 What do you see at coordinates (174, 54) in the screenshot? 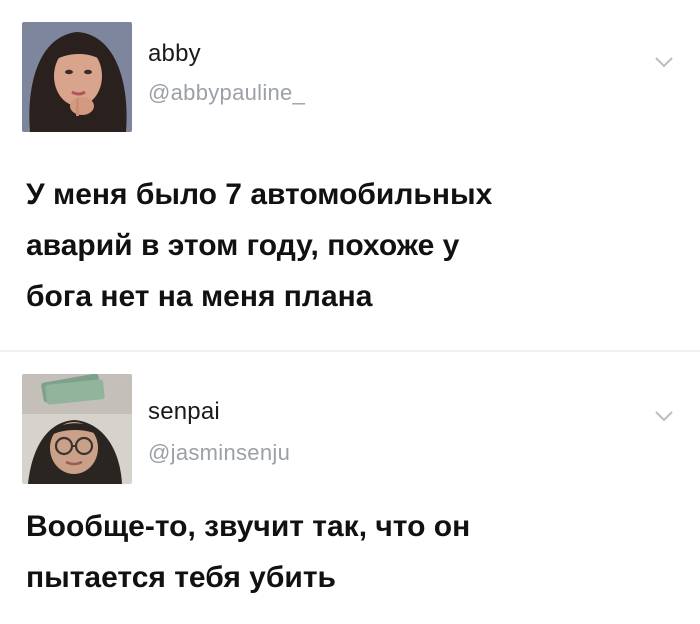
I see `display-name: abby` at bounding box center [174, 54].